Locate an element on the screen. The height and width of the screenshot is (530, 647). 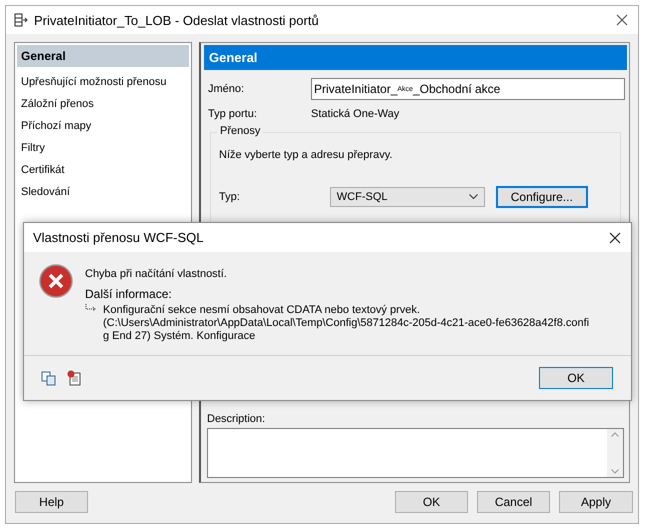
cancel-button: Cancel is located at coordinates (513, 502).